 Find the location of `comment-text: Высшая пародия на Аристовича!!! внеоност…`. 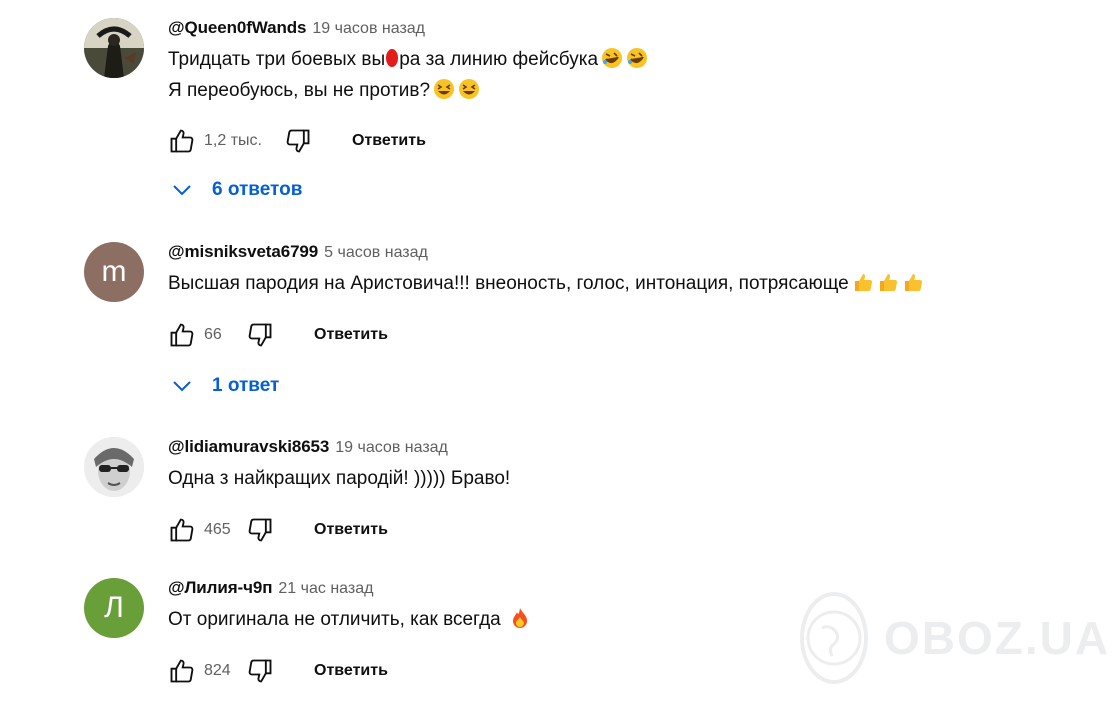

comment-text: Высшая пародия на Аристовича!!! внеоност… is located at coordinates (632, 283).